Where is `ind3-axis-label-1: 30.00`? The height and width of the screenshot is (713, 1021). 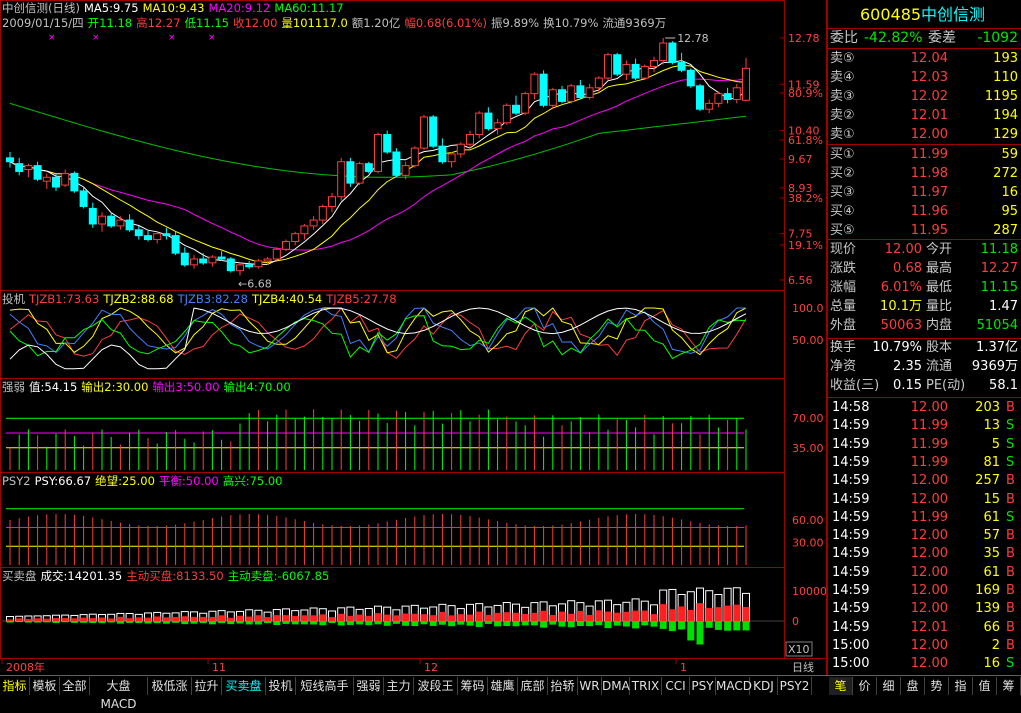 ind3-axis-label-1: 30.00 is located at coordinates (808, 543).